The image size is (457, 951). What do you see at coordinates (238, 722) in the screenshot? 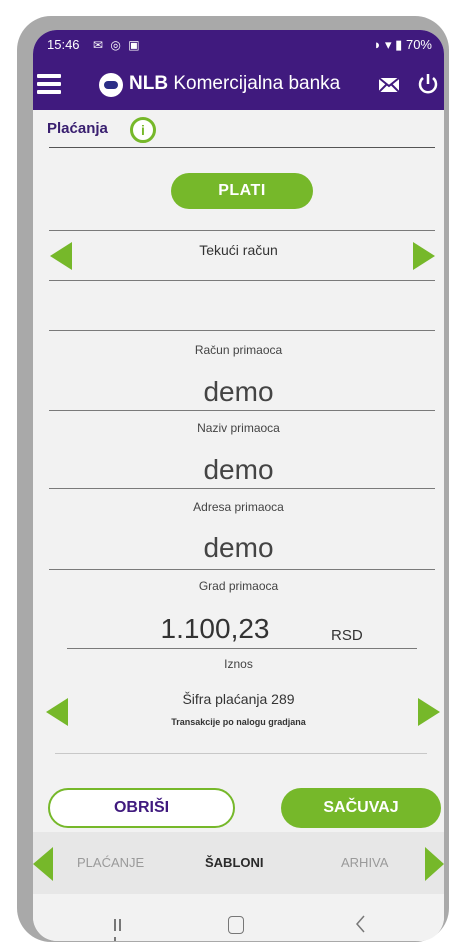
I see `payment-code-description: Transakcije po nalogu gradjana` at bounding box center [238, 722].